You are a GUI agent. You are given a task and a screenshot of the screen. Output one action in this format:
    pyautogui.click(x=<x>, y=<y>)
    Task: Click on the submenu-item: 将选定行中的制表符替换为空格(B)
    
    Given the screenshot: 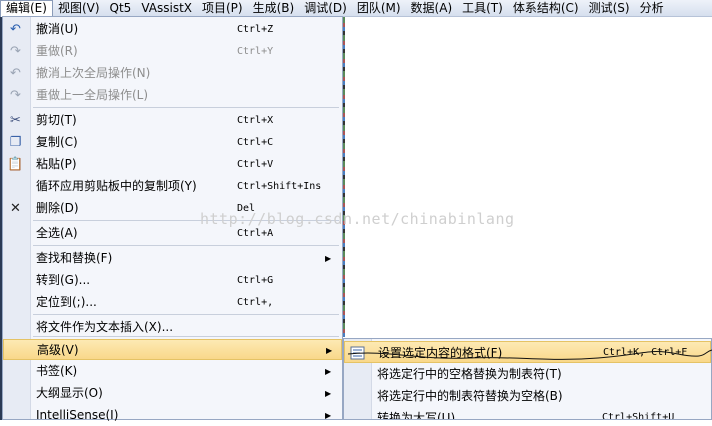 What is the action you would take?
    pyautogui.click(x=527, y=396)
    